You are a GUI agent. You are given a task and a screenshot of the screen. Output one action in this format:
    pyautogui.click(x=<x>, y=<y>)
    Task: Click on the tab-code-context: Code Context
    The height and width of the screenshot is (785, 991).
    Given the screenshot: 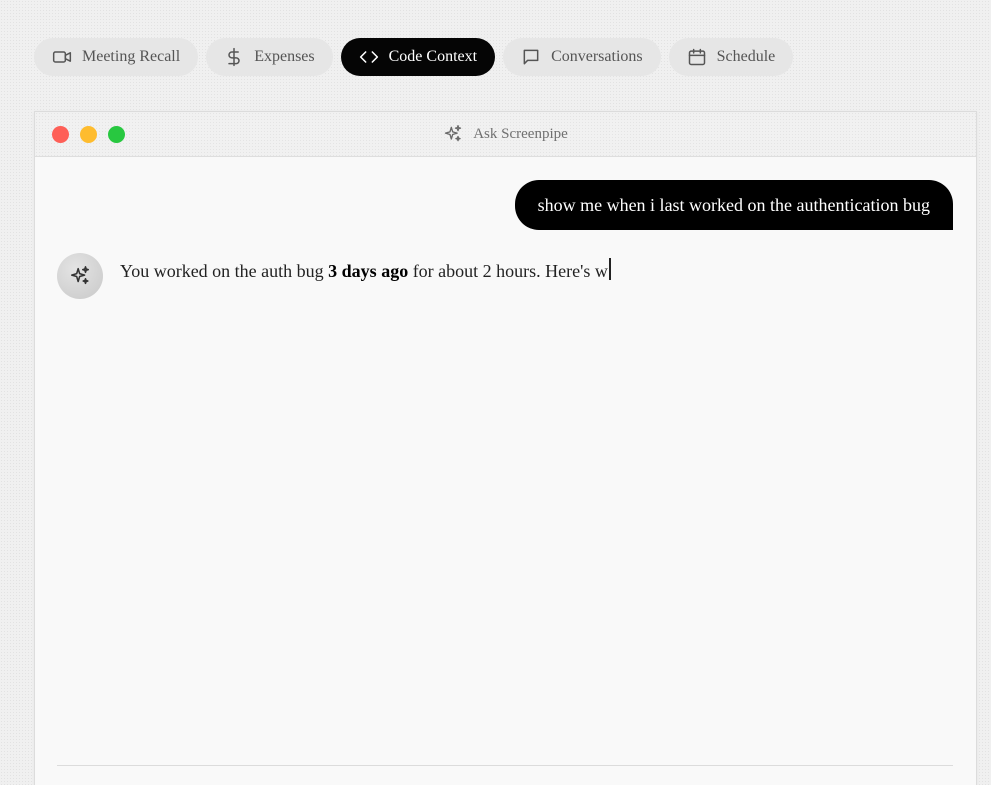 What is the action you would take?
    pyautogui.click(x=418, y=57)
    